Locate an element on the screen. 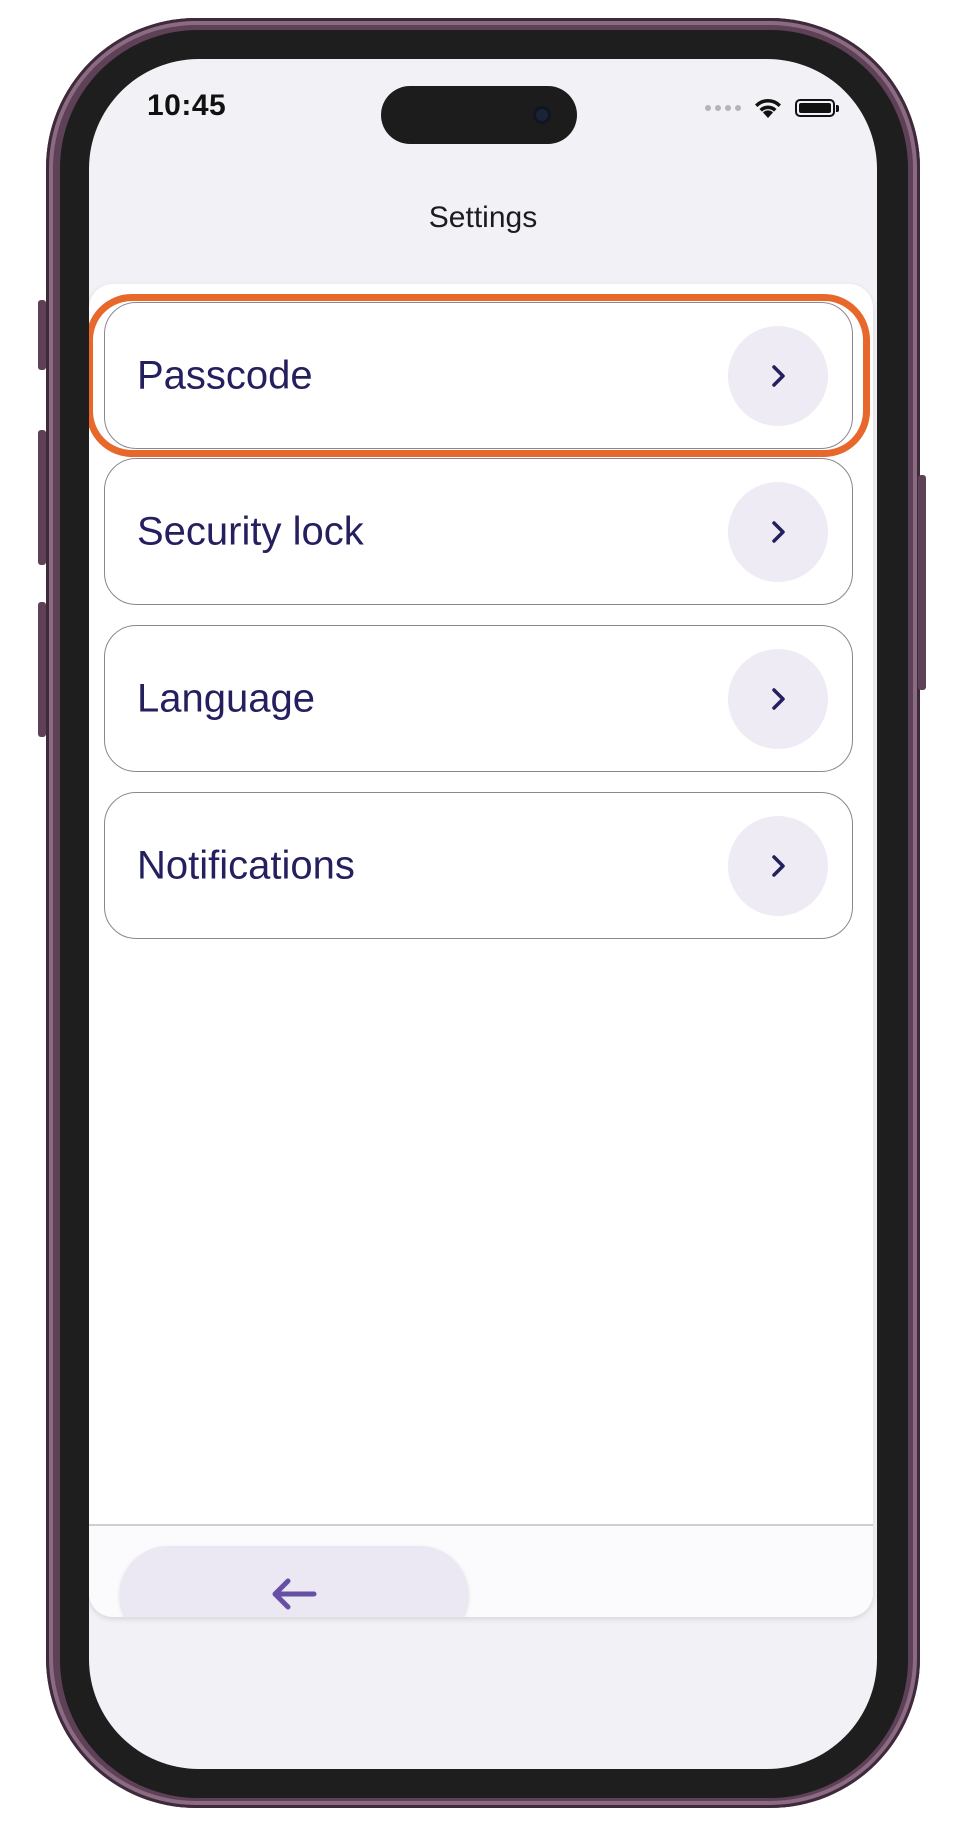 The height and width of the screenshot is (1825, 957). settings-item-passcode: Passcode is located at coordinates (478, 375).